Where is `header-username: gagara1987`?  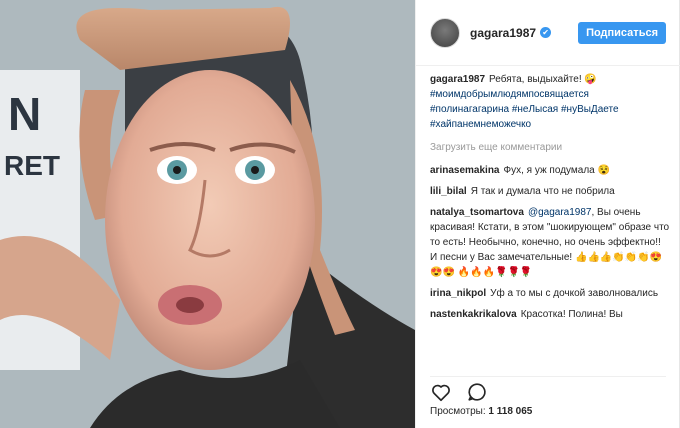 header-username: gagara1987 is located at coordinates (503, 33).